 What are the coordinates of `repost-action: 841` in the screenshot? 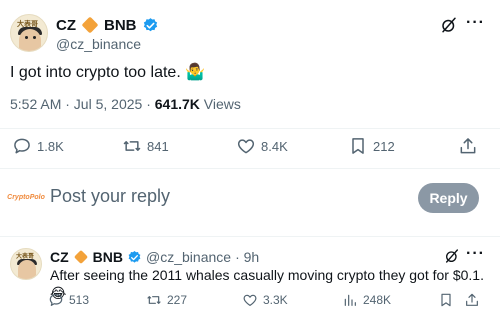 It's located at (145, 146).